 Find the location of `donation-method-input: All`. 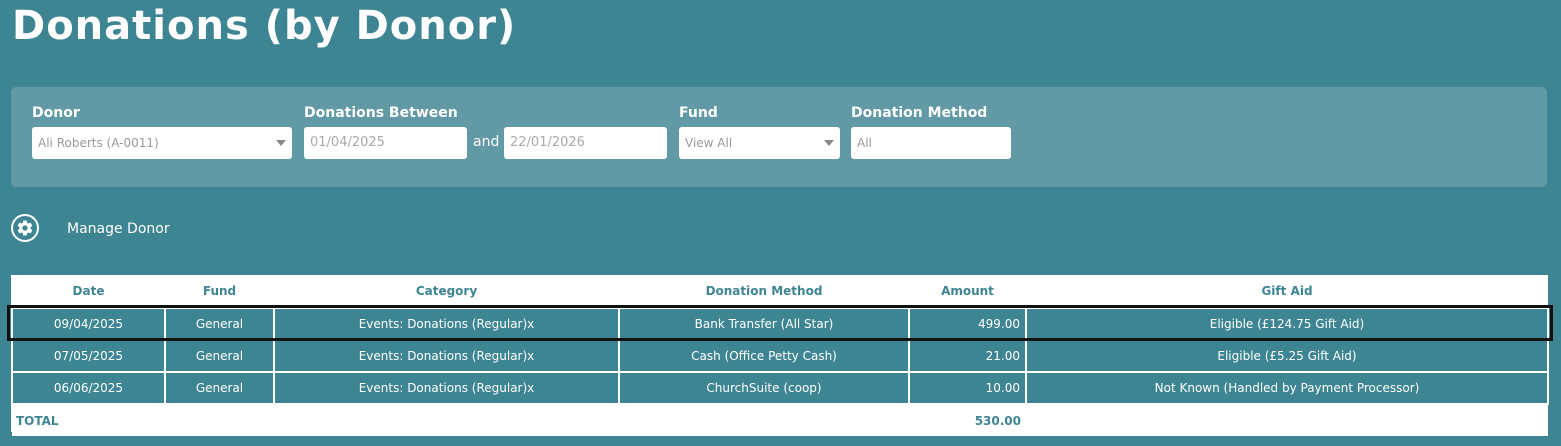

donation-method-input: All is located at coordinates (931, 143).